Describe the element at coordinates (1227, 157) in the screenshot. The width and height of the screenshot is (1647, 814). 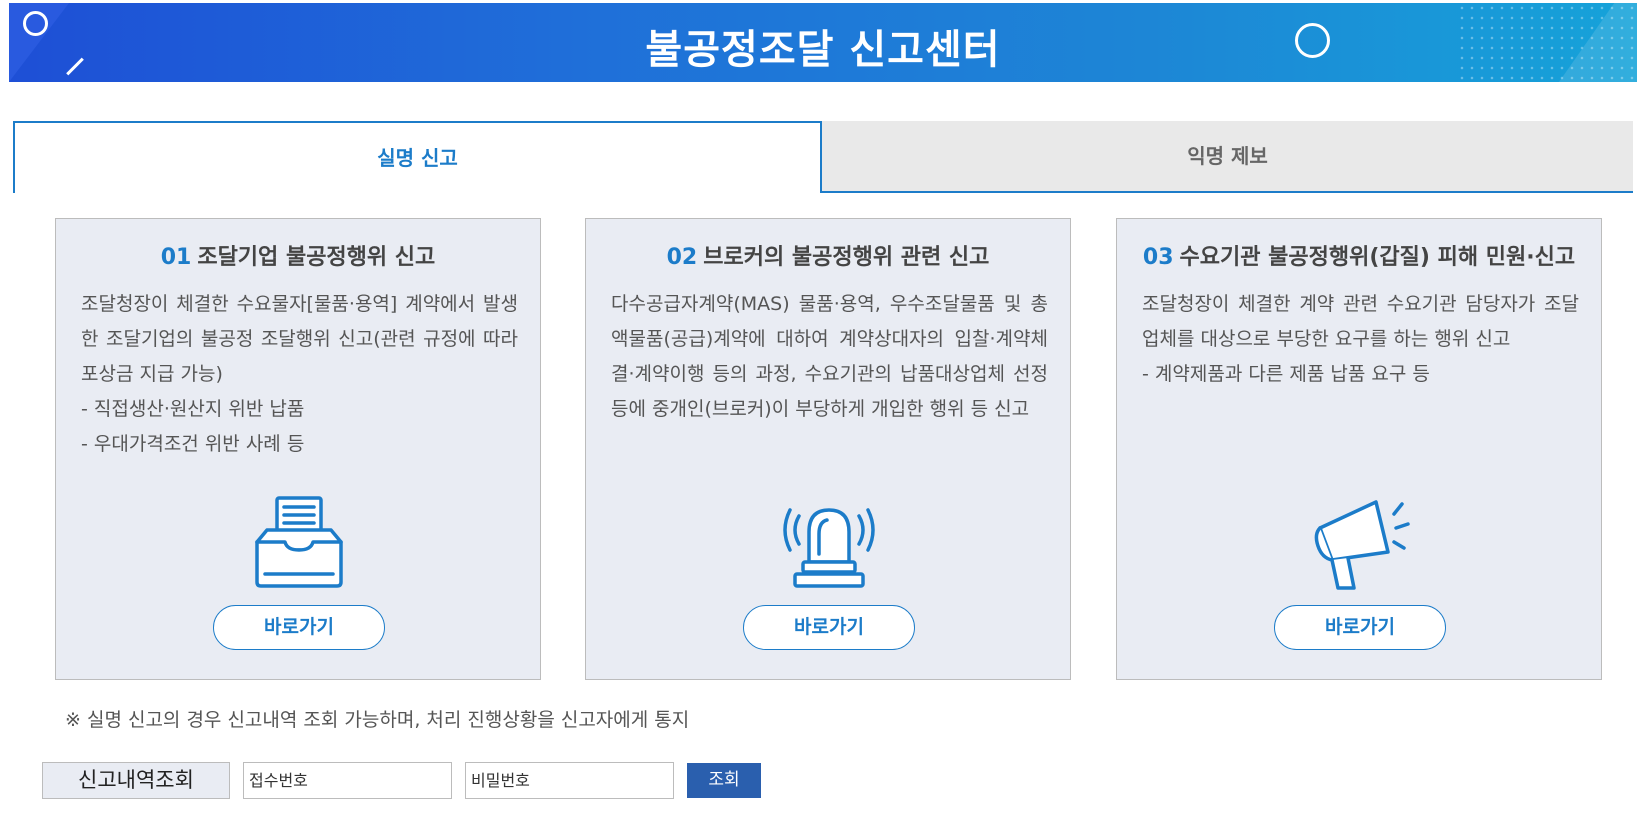
I see `tab-anonymous-report: 익명 제보` at that location.